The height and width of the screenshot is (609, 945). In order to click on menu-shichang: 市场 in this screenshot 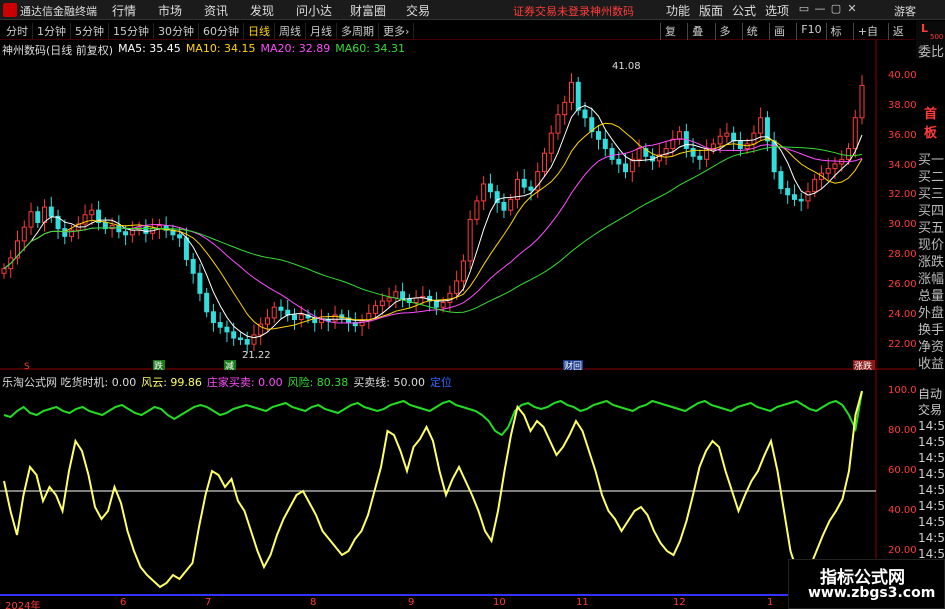, I will do `click(181, 10)`.